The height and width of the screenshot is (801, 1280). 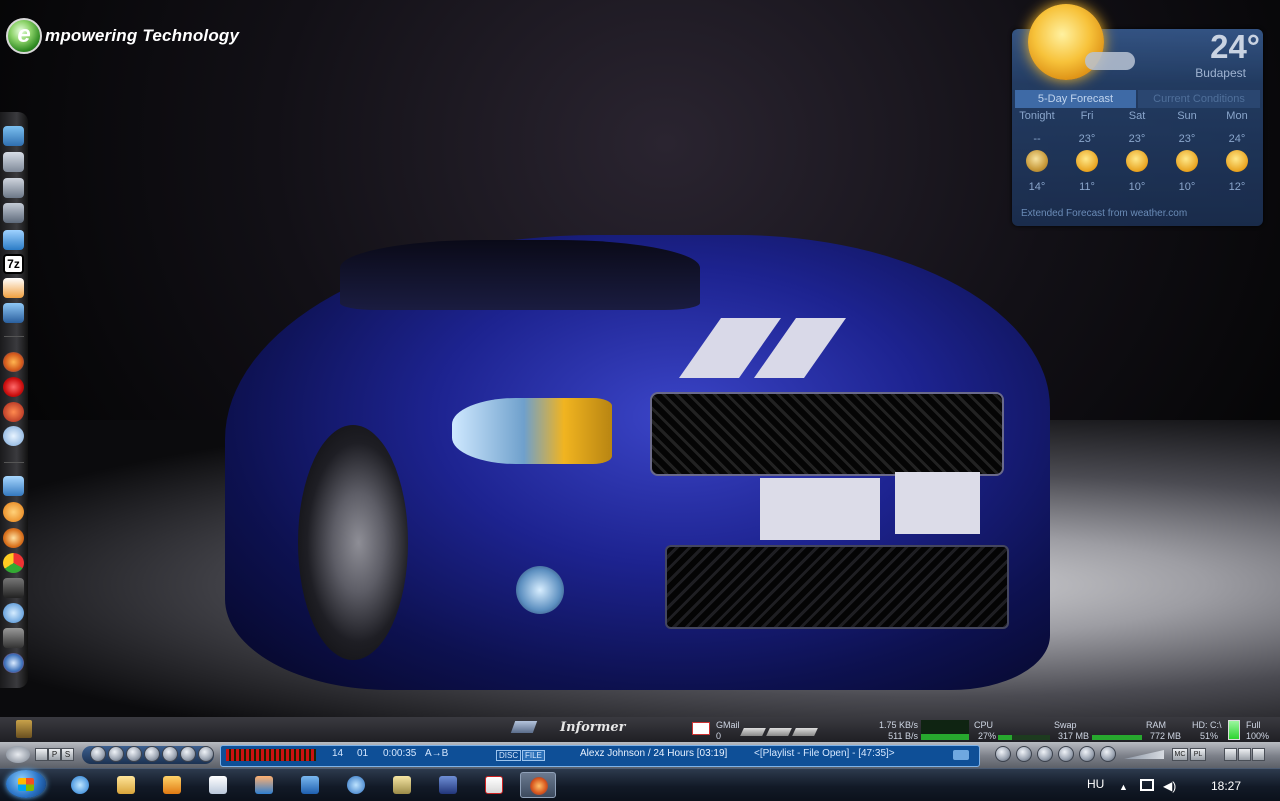 What do you see at coordinates (13, 162) in the screenshot?
I see `documents-icon` at bounding box center [13, 162].